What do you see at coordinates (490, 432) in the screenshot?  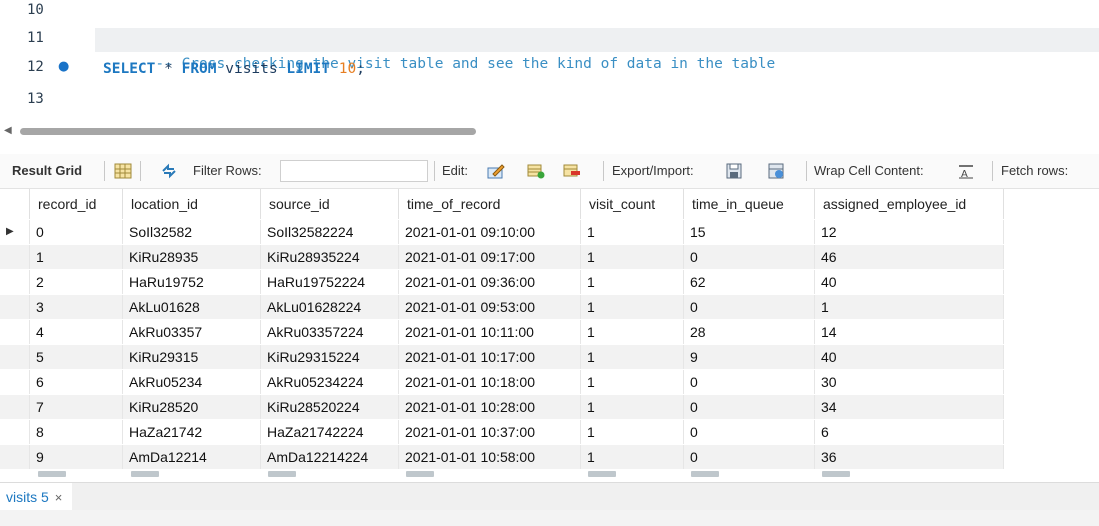 I see `table-cell: 2021-01-01 10:37:00` at bounding box center [490, 432].